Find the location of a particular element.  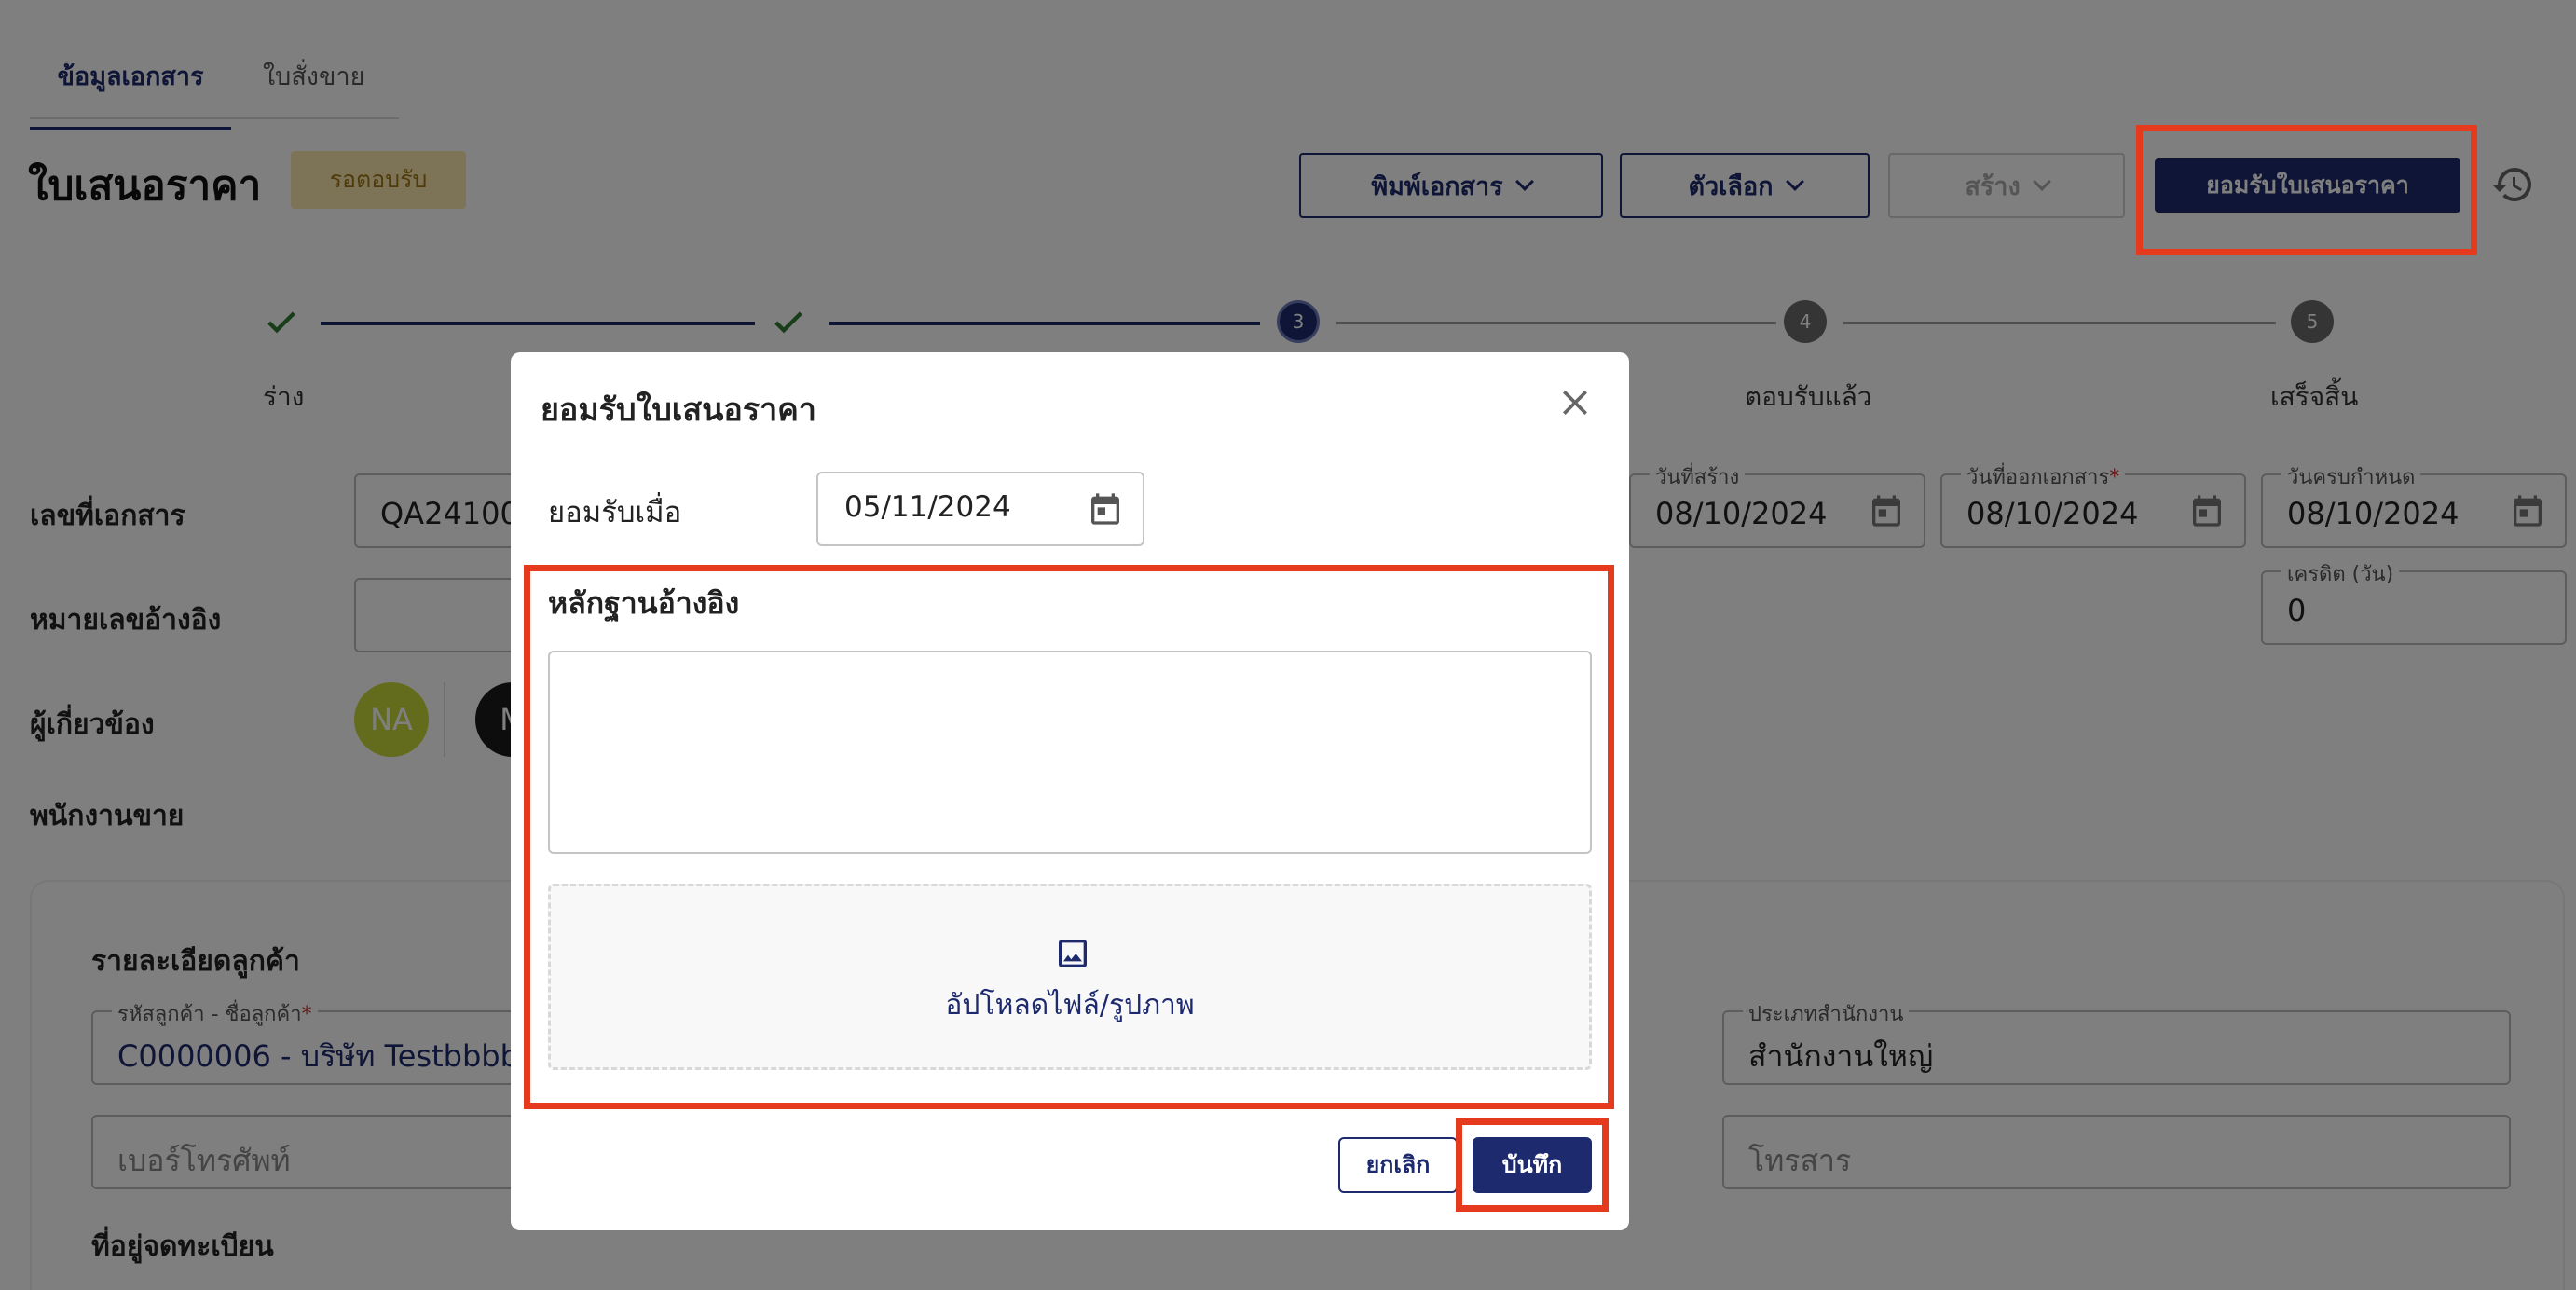

accepted-on-value: 05/11/2024 is located at coordinates (927, 507).